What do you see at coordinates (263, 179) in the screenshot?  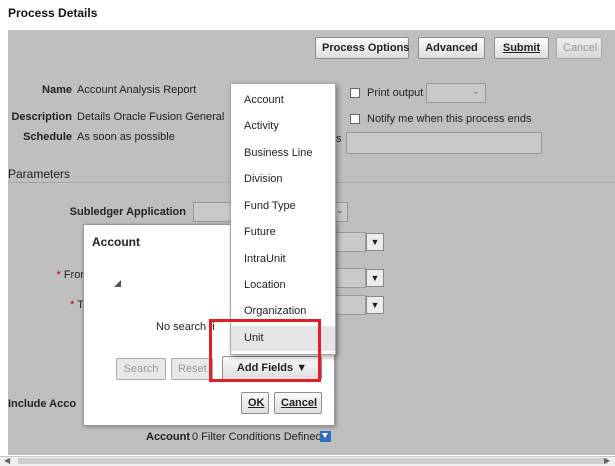 I see `menu-item-division: Division` at bounding box center [263, 179].